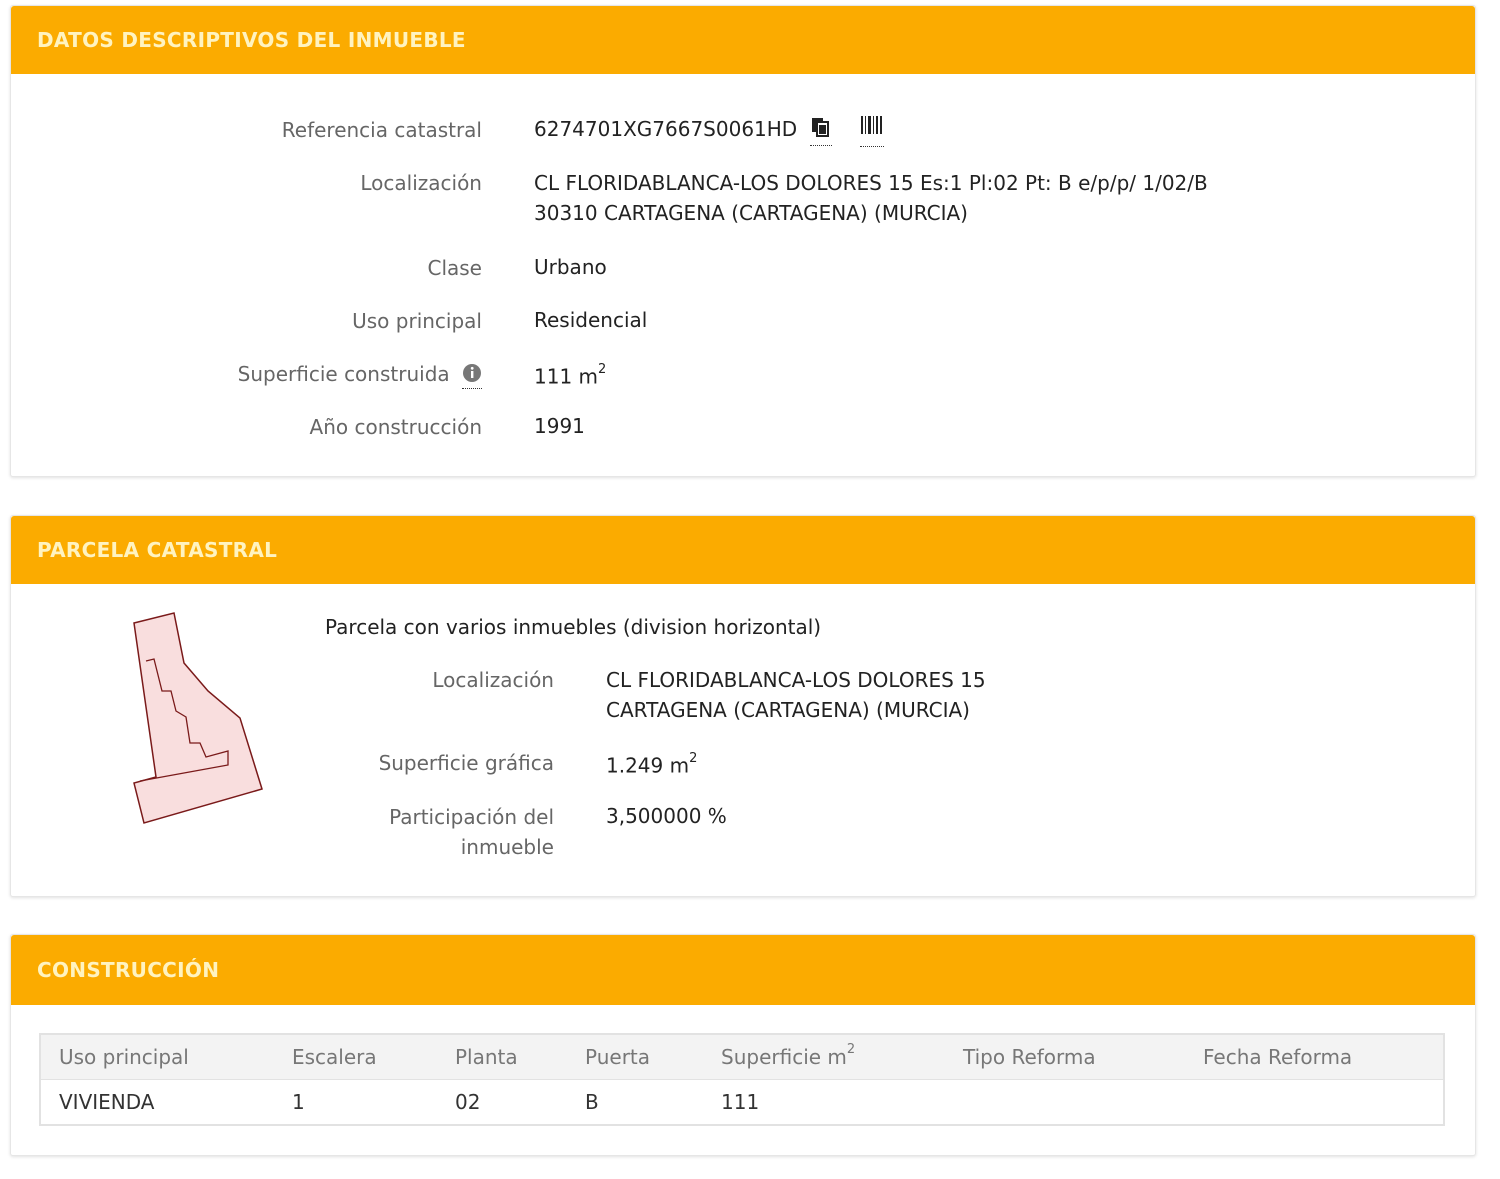 The width and height of the screenshot is (1500, 1179). What do you see at coordinates (206, 726) in the screenshot?
I see `parcel-map-image` at bounding box center [206, 726].